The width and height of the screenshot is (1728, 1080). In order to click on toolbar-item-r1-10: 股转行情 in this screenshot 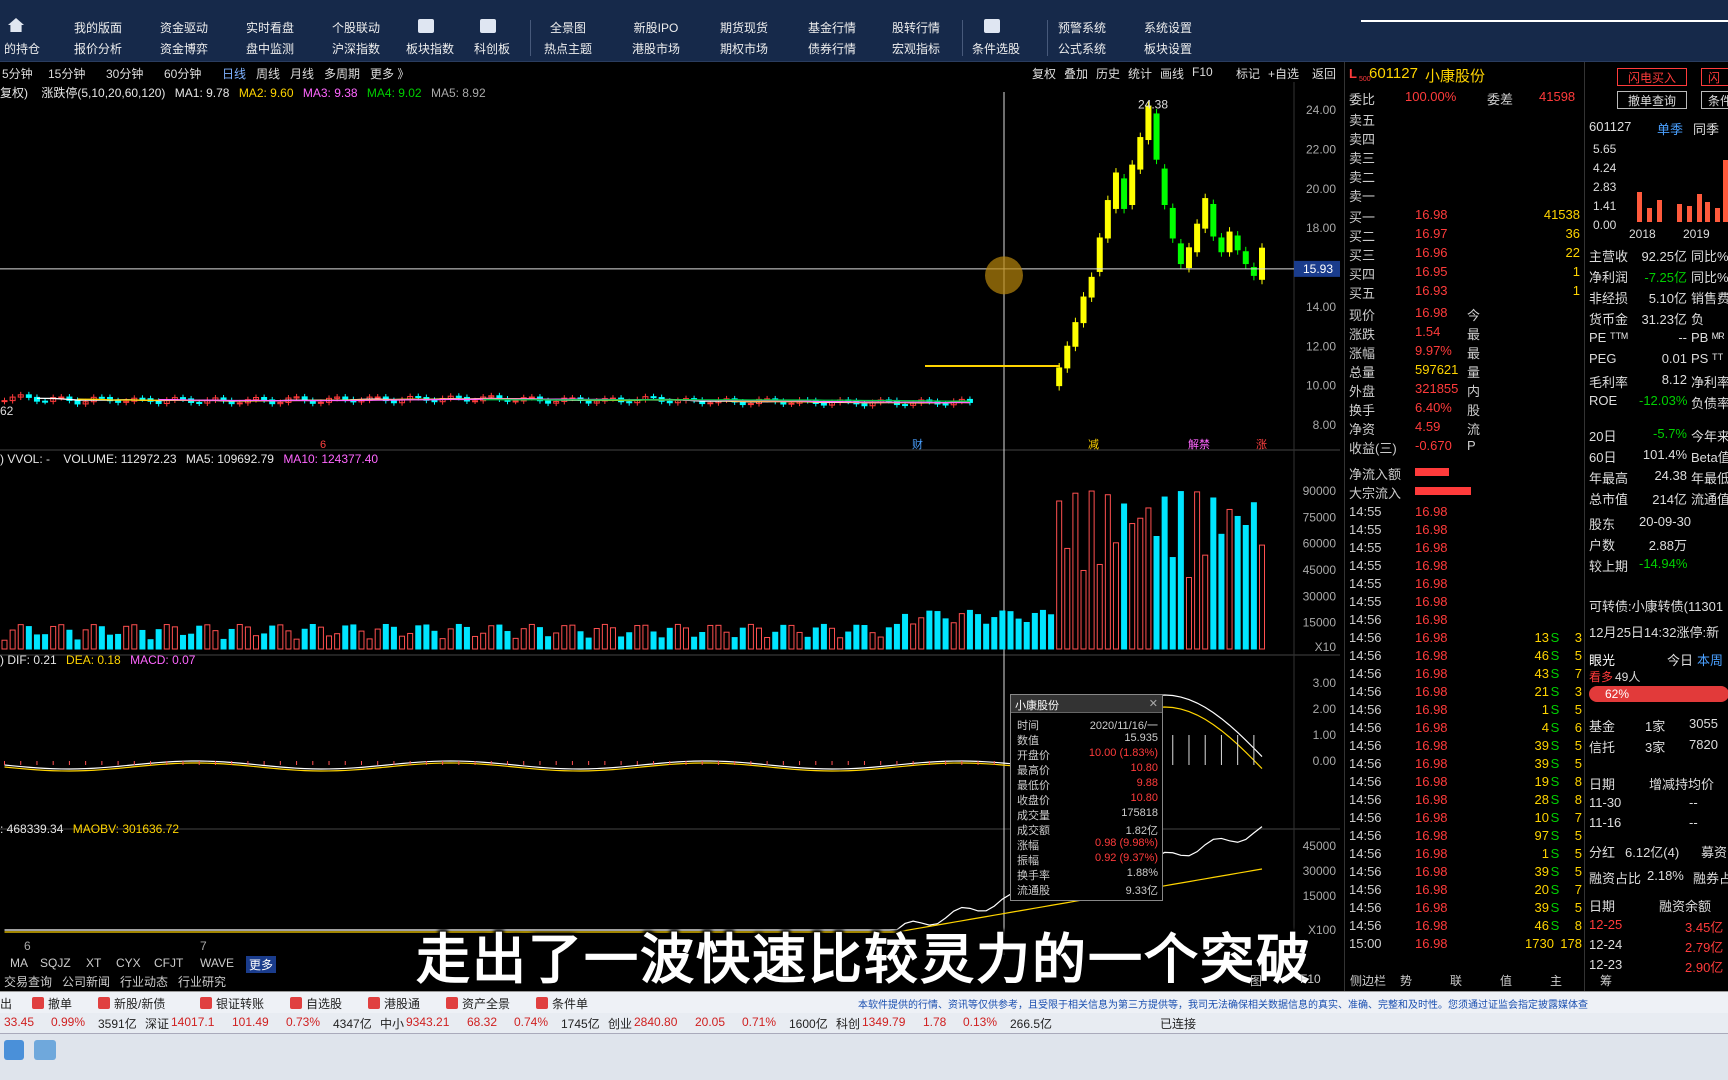, I will do `click(916, 27)`.